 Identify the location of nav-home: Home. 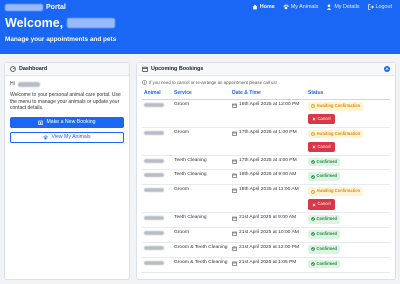
(263, 7).